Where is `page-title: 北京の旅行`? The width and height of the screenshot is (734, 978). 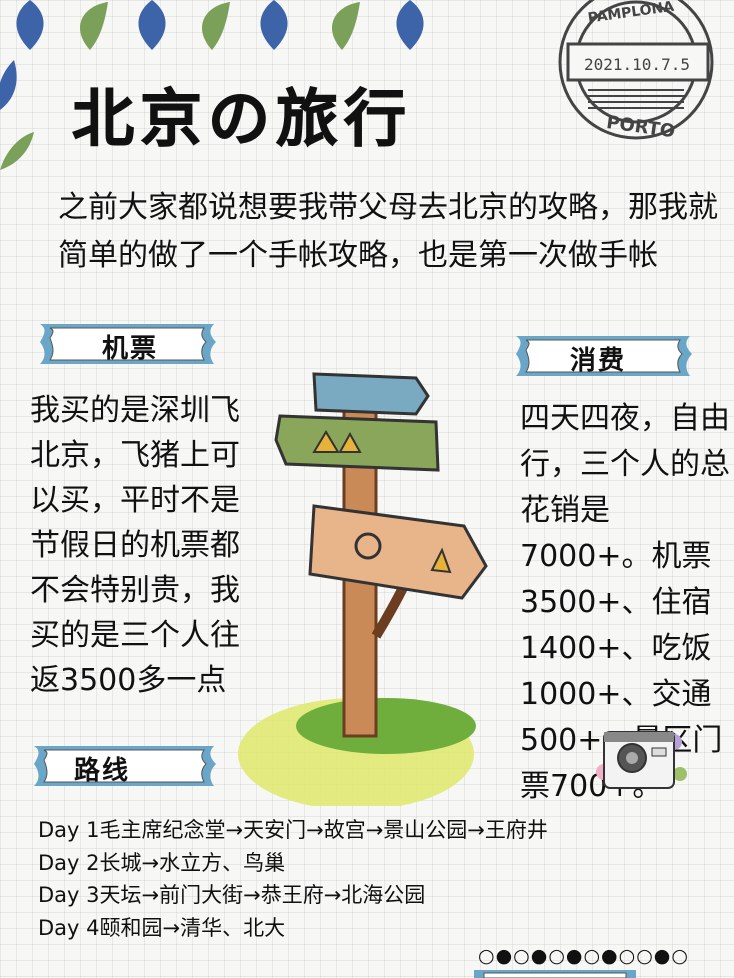 page-title: 北京の旅行 is located at coordinates (242, 119).